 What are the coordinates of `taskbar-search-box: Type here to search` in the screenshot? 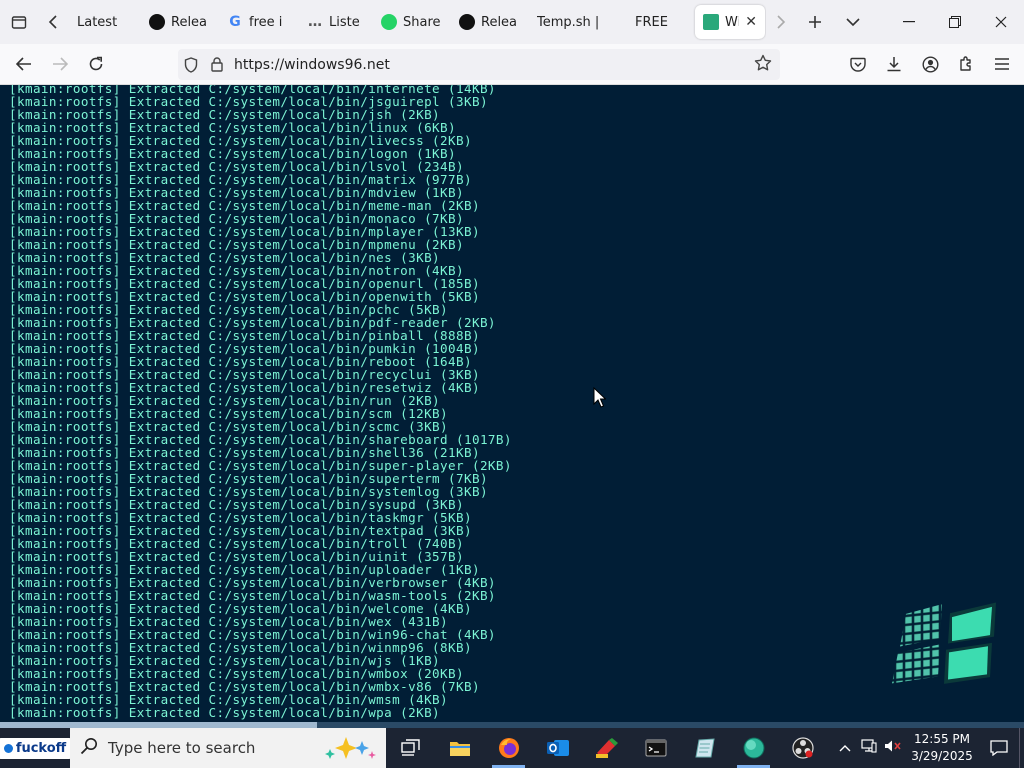 It's located at (228, 748).